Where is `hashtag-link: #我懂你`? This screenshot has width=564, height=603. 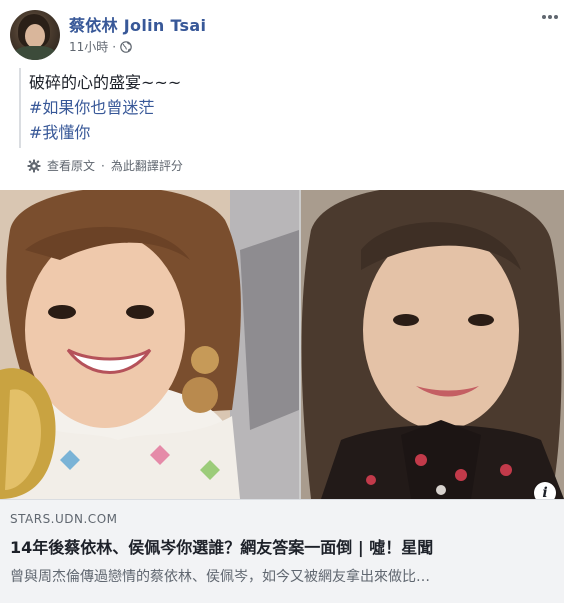 hashtag-link: #我懂你 is located at coordinates (105, 132).